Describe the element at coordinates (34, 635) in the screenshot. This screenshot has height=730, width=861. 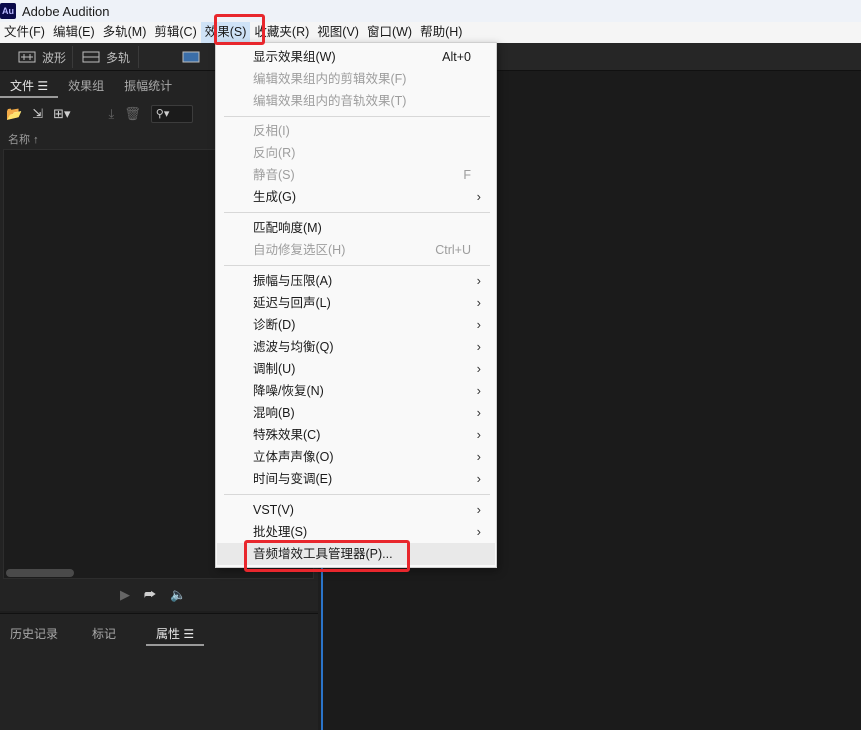
I see `tab-history: 历史记录` at that location.